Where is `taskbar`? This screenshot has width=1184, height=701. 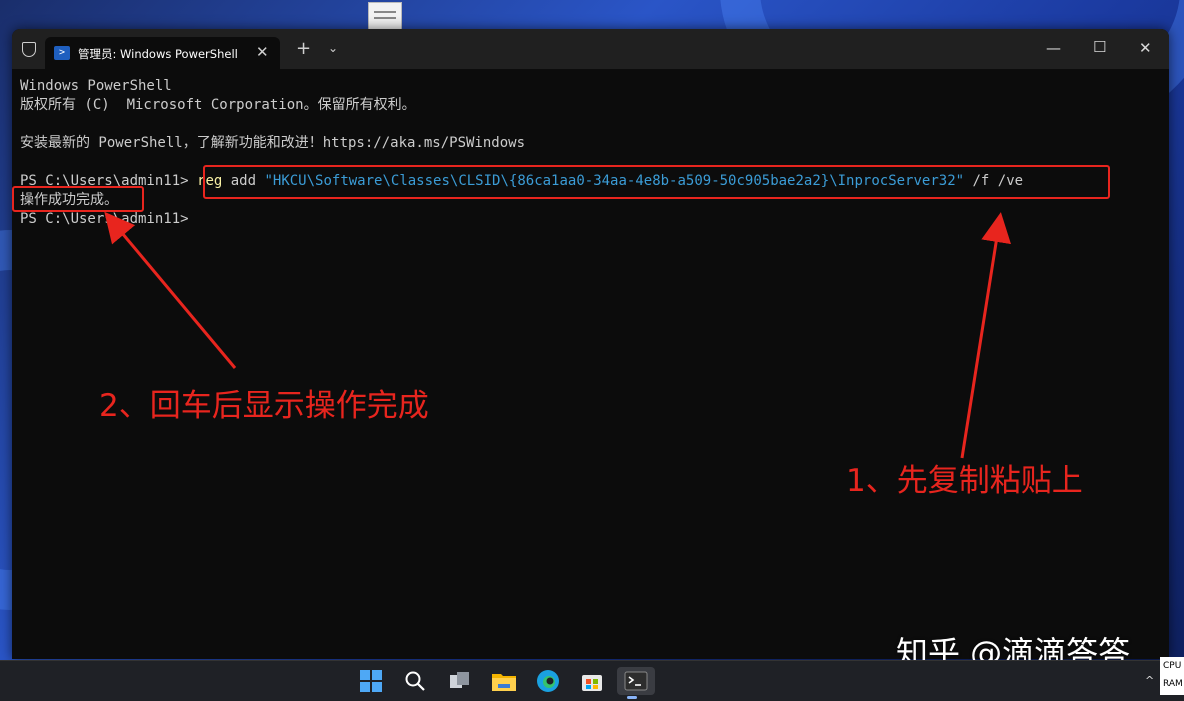
taskbar is located at coordinates (592, 680).